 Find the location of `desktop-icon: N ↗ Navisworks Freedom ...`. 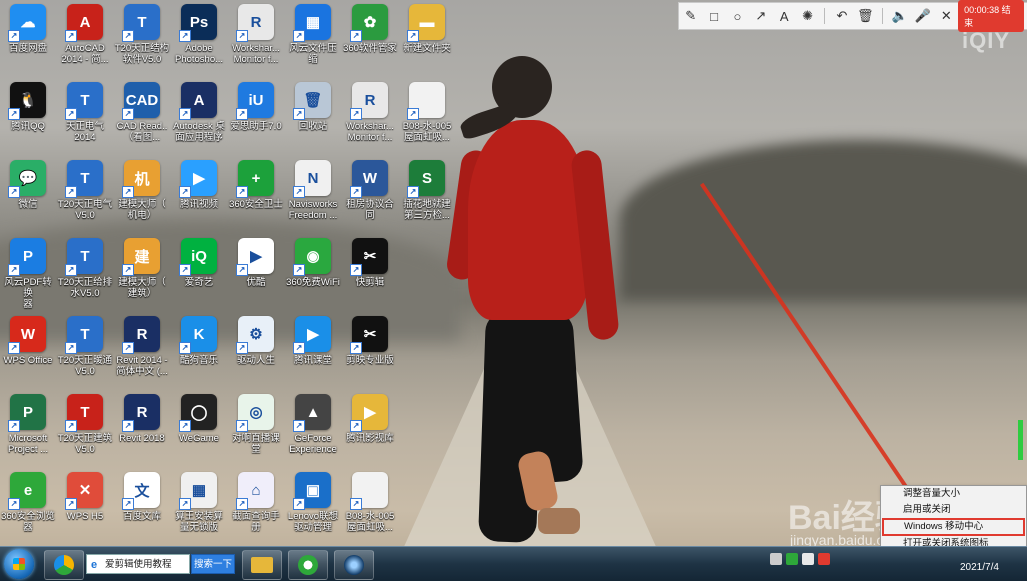

desktop-icon: N ↗ Navisworks Freedom ... is located at coordinates (313, 190).